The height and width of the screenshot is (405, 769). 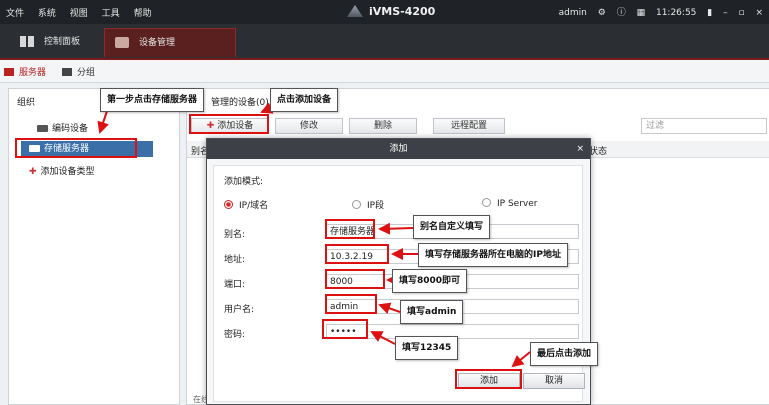 What do you see at coordinates (389, 308) in the screenshot?
I see `arrow-username` at bounding box center [389, 308].